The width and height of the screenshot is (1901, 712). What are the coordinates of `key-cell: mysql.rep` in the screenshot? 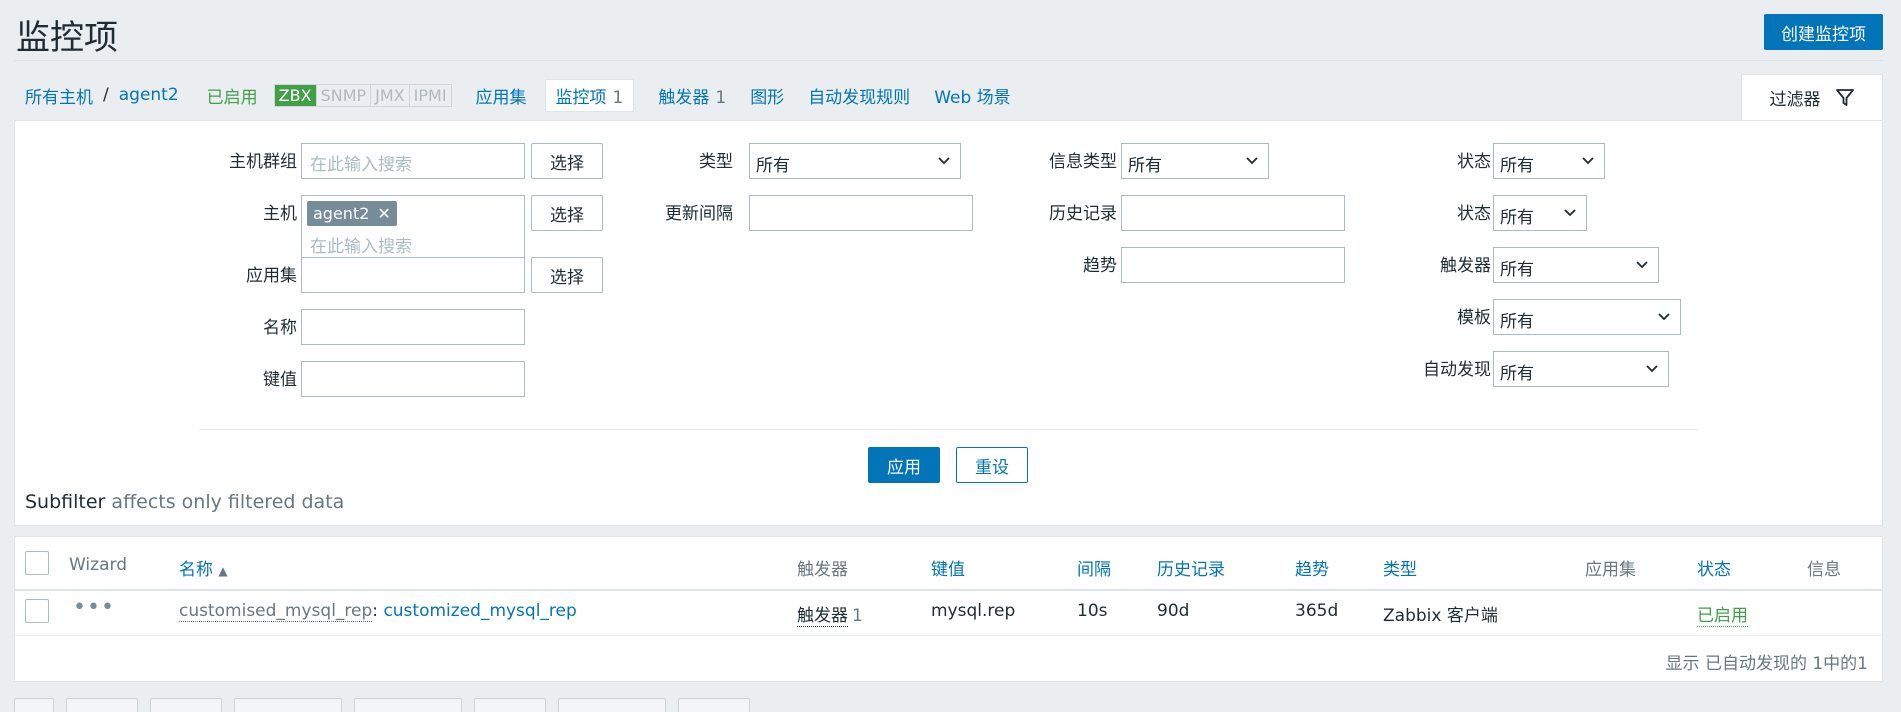 It's located at (973, 611).